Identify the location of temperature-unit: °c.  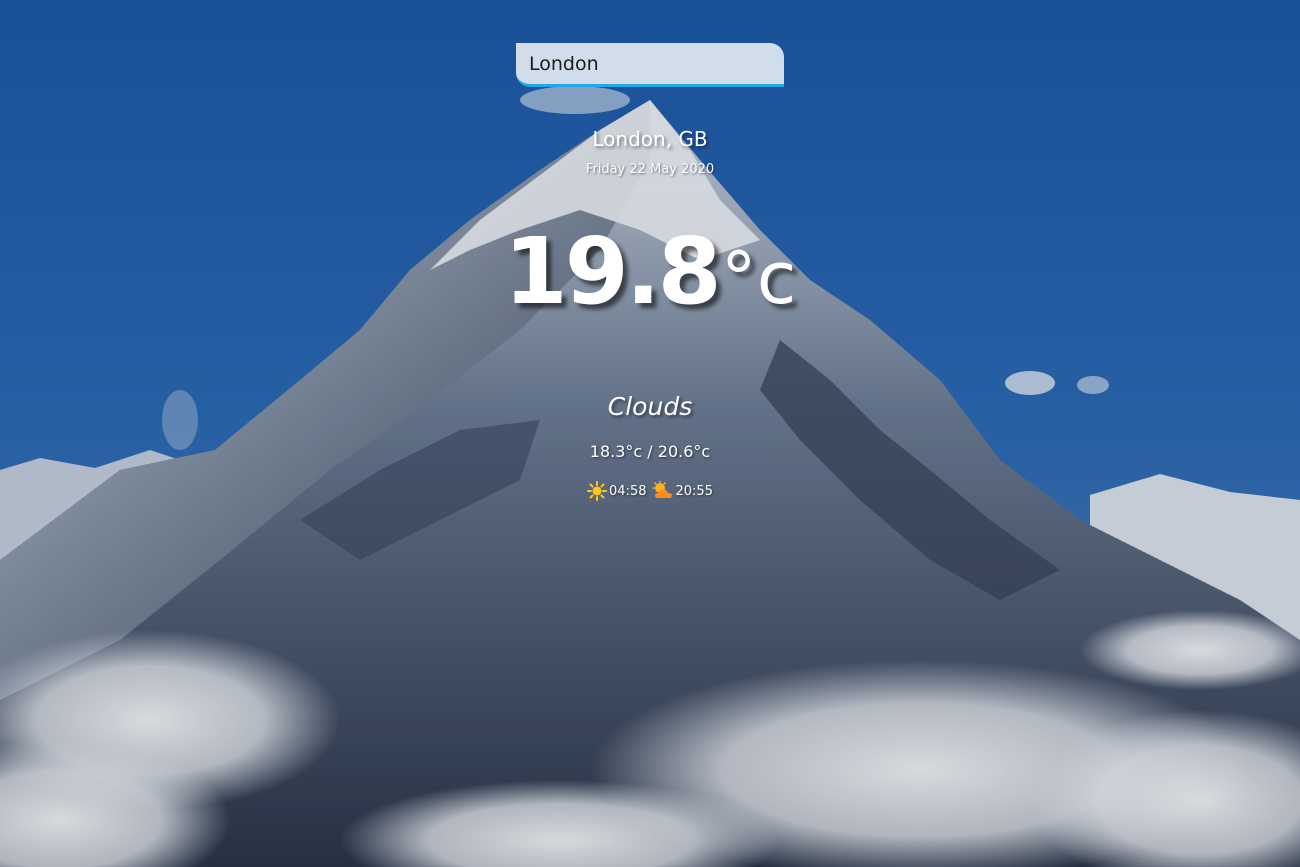
(758, 278).